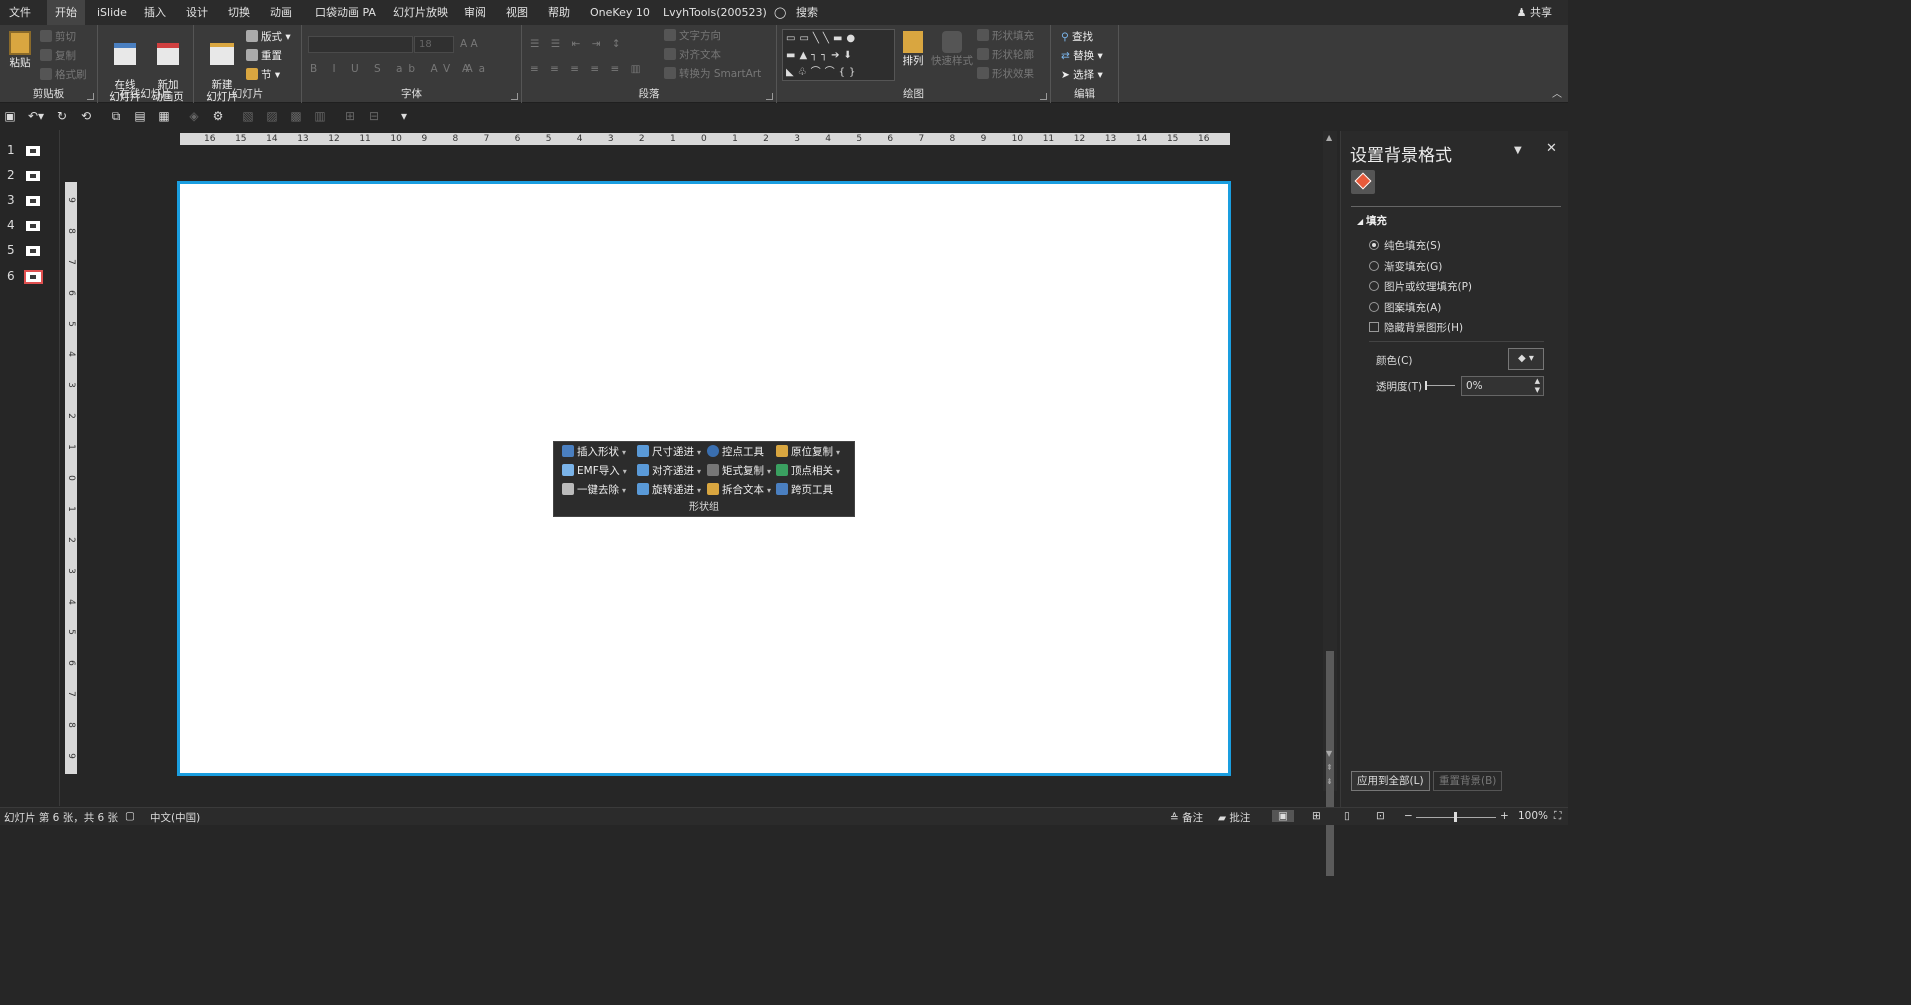 This screenshot has width=1911, height=1005. What do you see at coordinates (1420, 286) in the screenshot?
I see `picture-fill-option: 图片或纹理填充(P)` at bounding box center [1420, 286].